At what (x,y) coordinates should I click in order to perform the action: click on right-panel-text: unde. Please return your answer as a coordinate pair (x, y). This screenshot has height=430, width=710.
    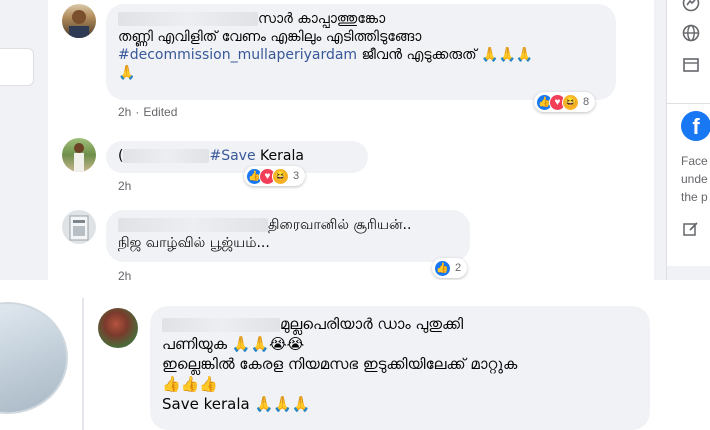
    Looking at the image, I should click on (694, 179).